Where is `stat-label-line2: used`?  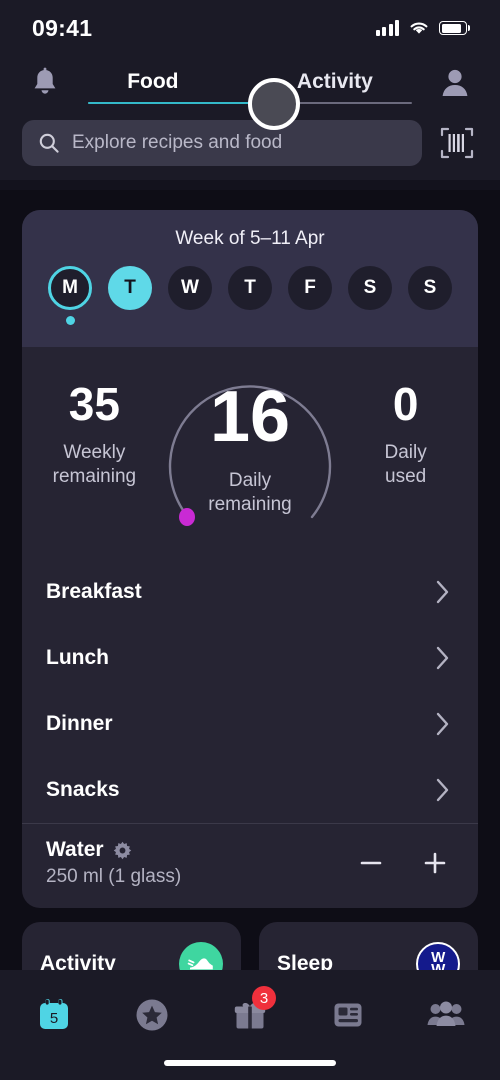
stat-label-line2: used is located at coordinates (406, 476).